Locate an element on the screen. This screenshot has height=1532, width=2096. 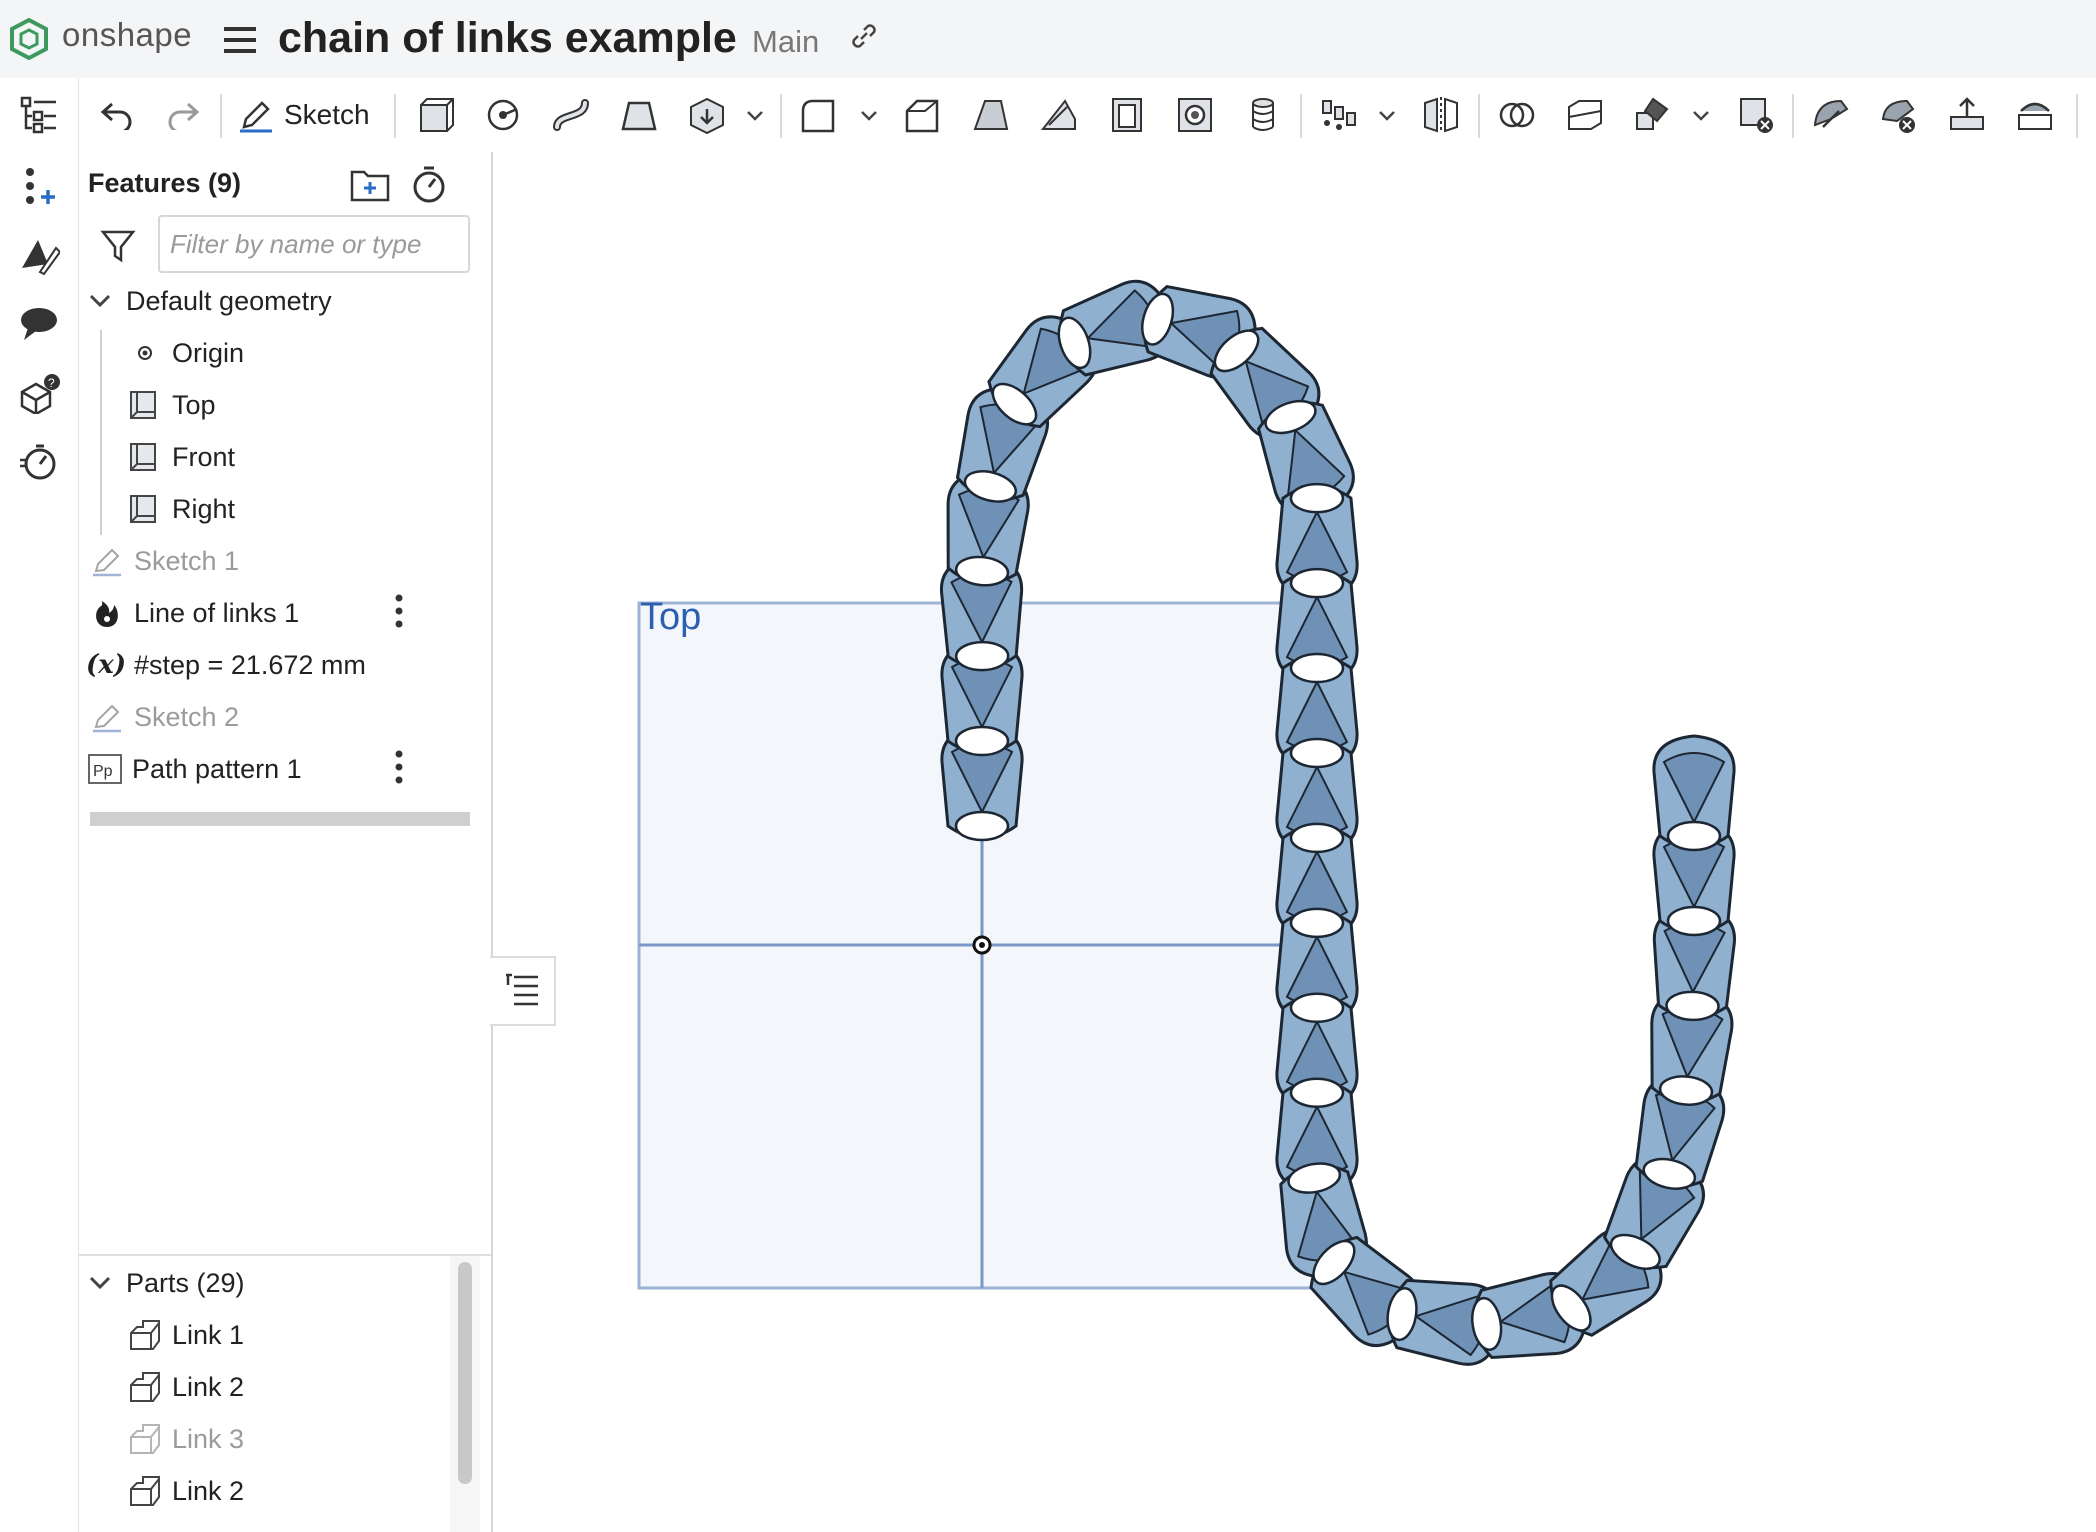
split-icon is located at coordinates (1585, 115).